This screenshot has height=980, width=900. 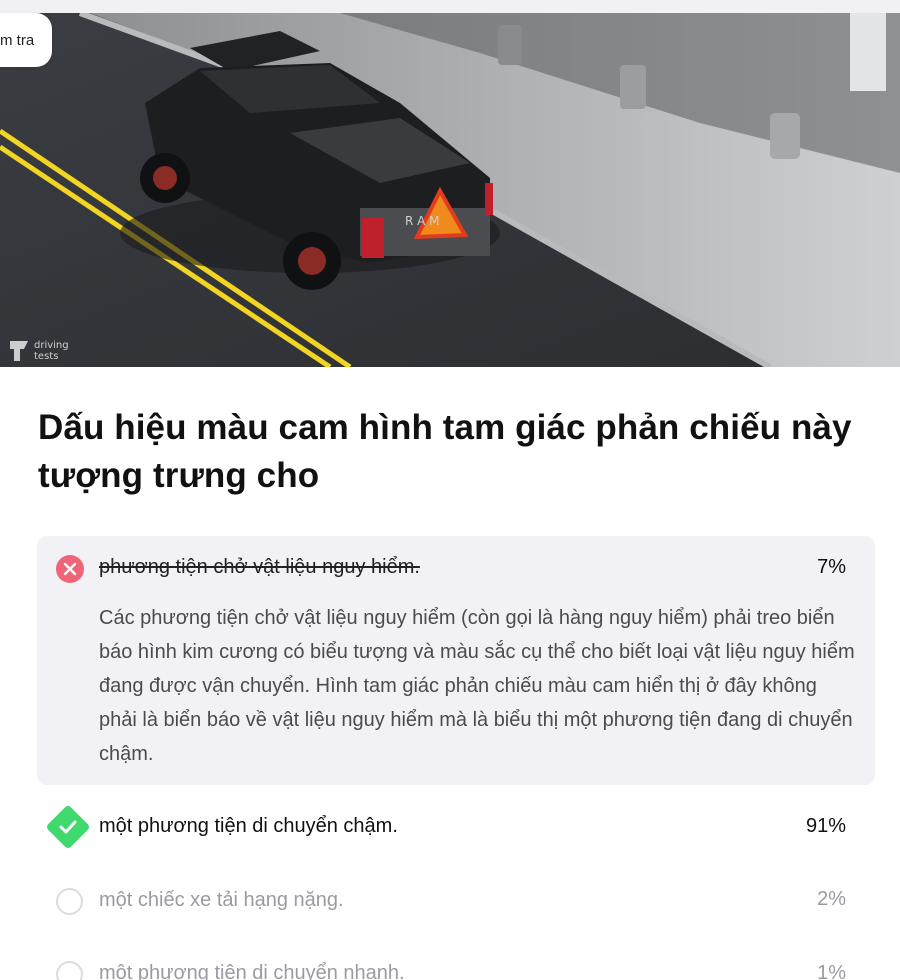 I want to click on check-badge-label: m tra, so click(x=17, y=40).